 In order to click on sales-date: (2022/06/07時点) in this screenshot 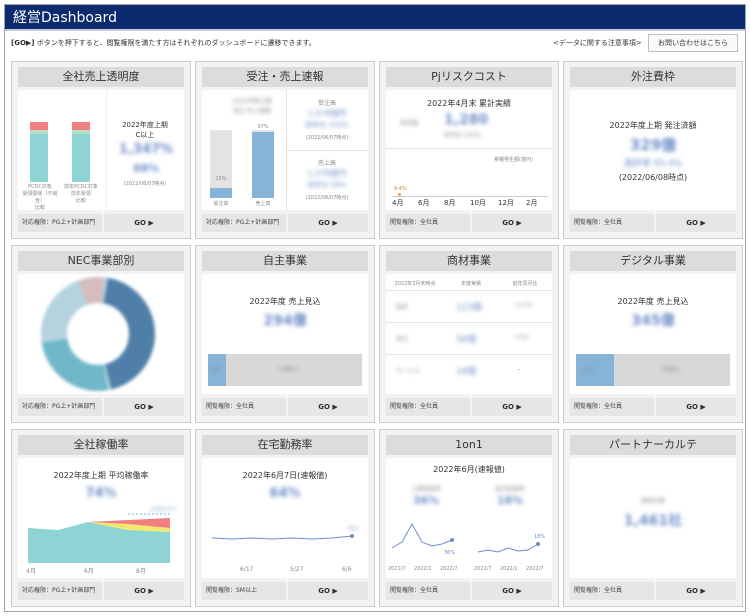, I will do `click(327, 198)`.